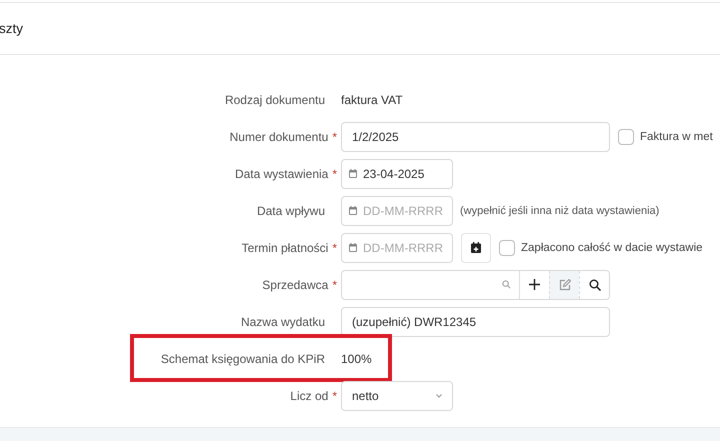  Describe the element at coordinates (281, 173) in the screenshot. I see `field-label: Data wystawienia` at that location.